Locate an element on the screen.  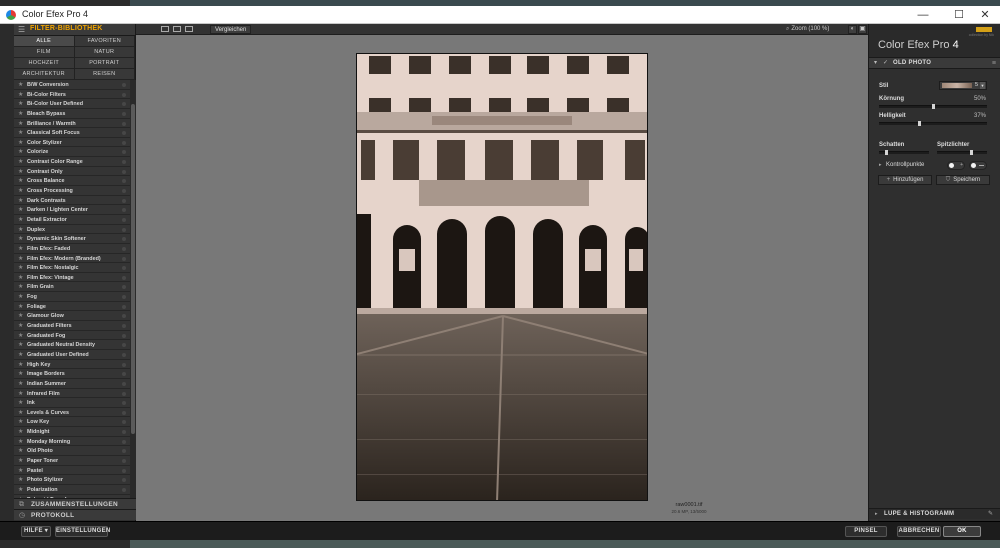
filter-list-item: ★ Old Photo is located at coordinates (72, 451).